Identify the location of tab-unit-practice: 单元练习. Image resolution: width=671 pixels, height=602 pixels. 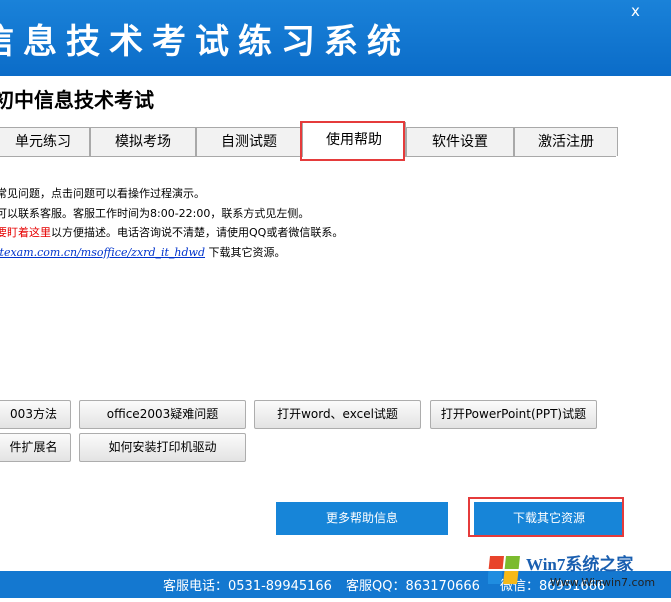
(45, 141).